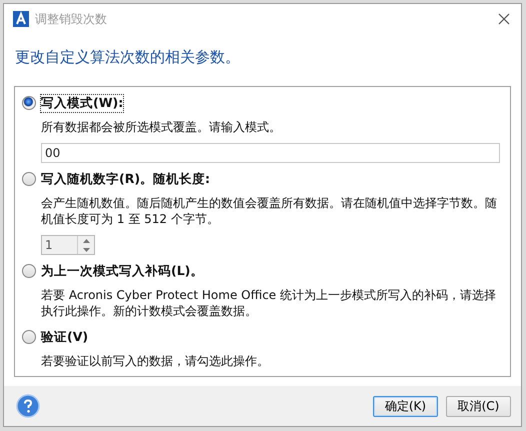 This screenshot has height=431, width=526. What do you see at coordinates (64, 337) in the screenshot?
I see `option-label: 验证(V)` at bounding box center [64, 337].